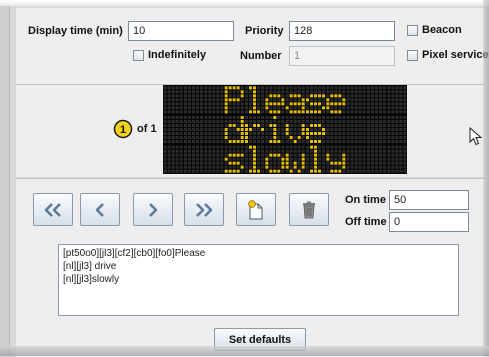 Image resolution: width=489 pixels, height=357 pixels. What do you see at coordinates (309, 209) in the screenshot?
I see `delete-page-button` at bounding box center [309, 209].